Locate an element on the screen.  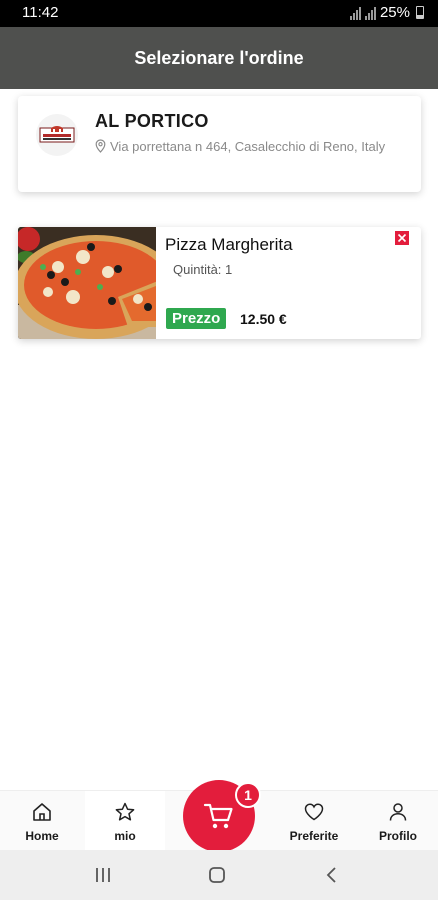
nav-profilo: Profilo is located at coordinates (398, 821).